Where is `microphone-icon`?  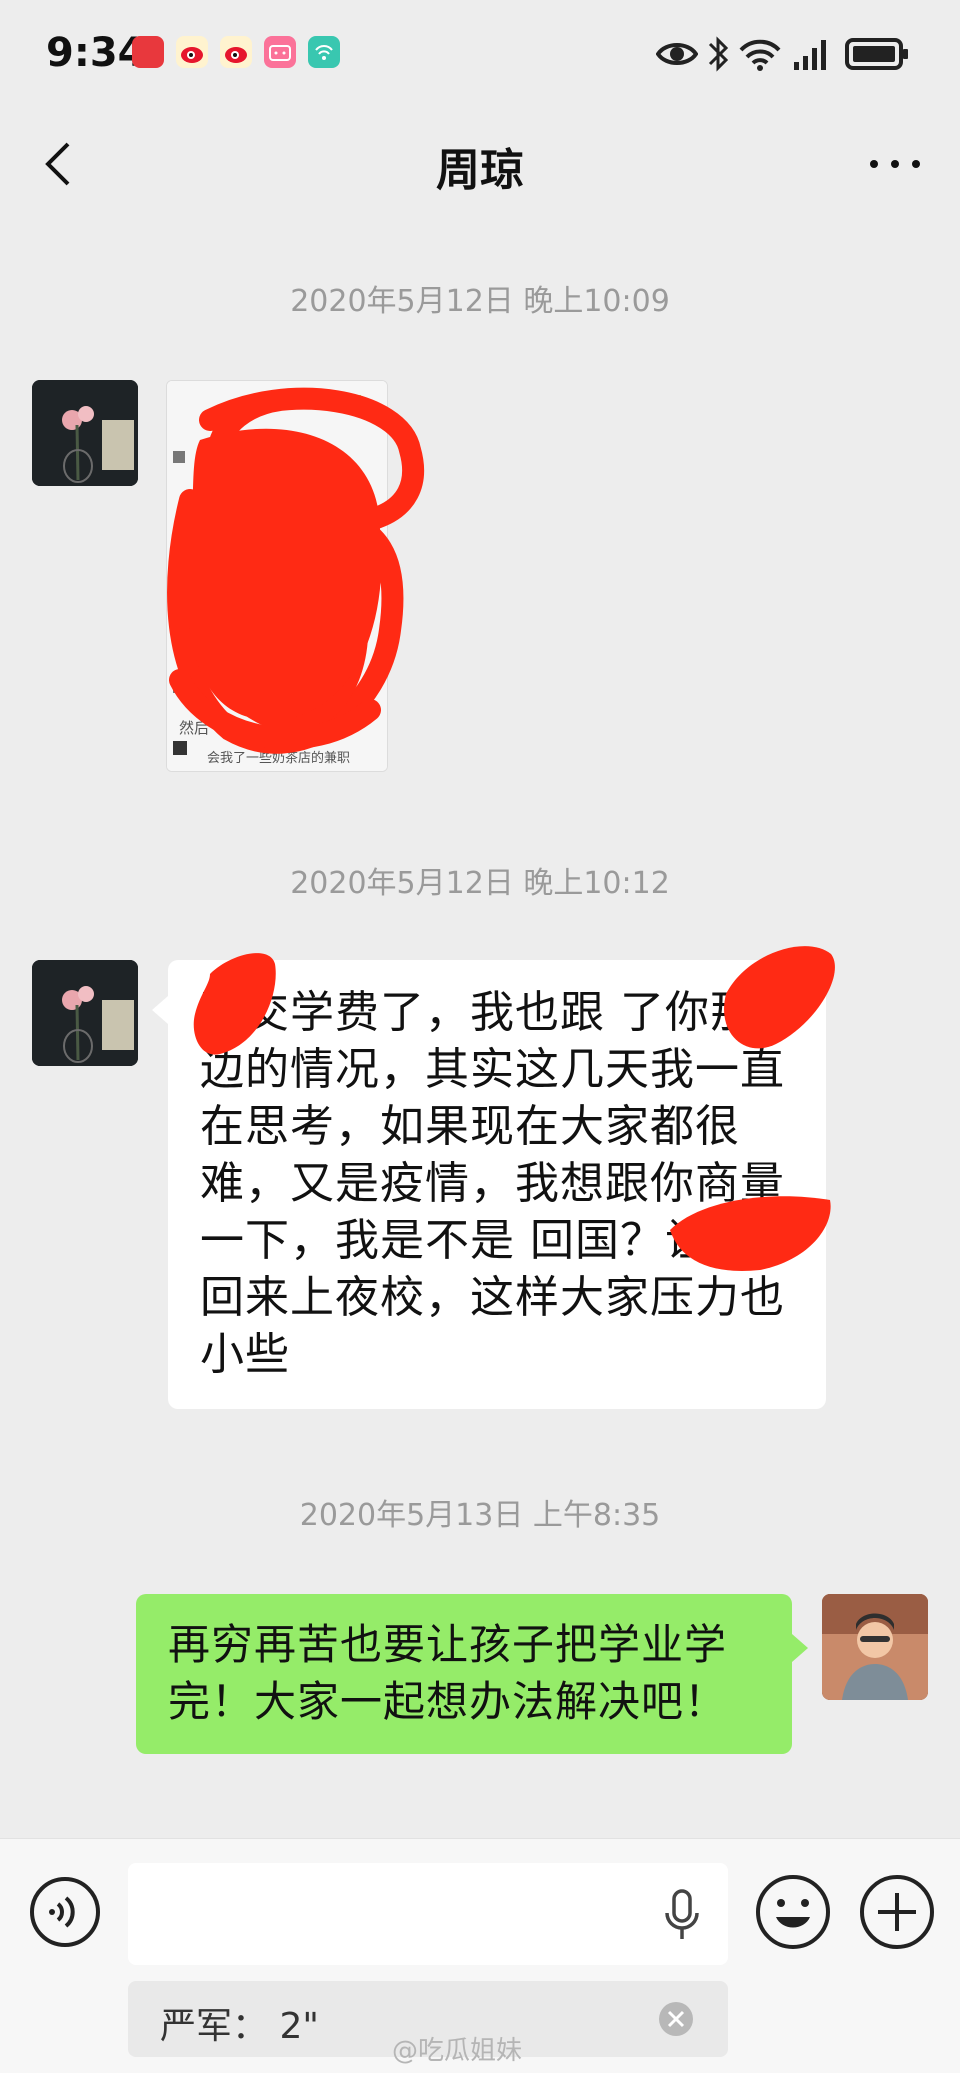
microphone-icon is located at coordinates (682, 1915).